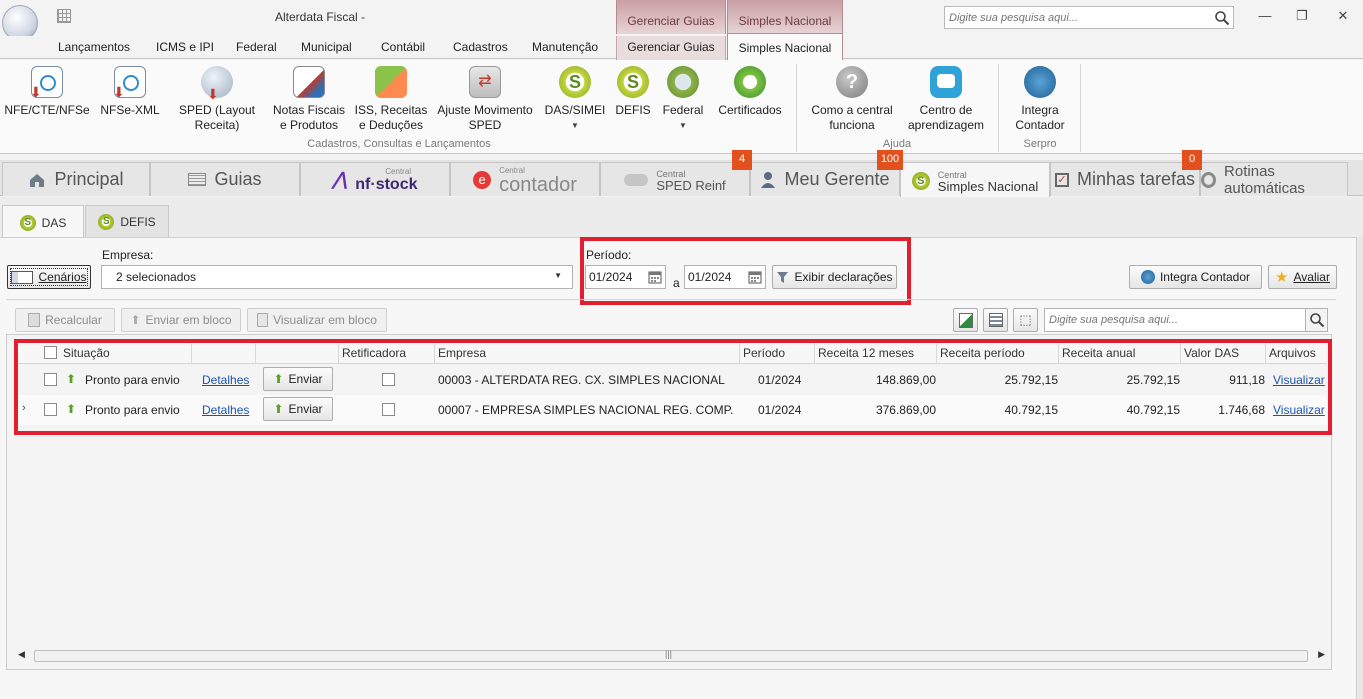  Describe the element at coordinates (185, 47) in the screenshot. I see `menu-icms-ipi: ICMS e IPI` at that location.